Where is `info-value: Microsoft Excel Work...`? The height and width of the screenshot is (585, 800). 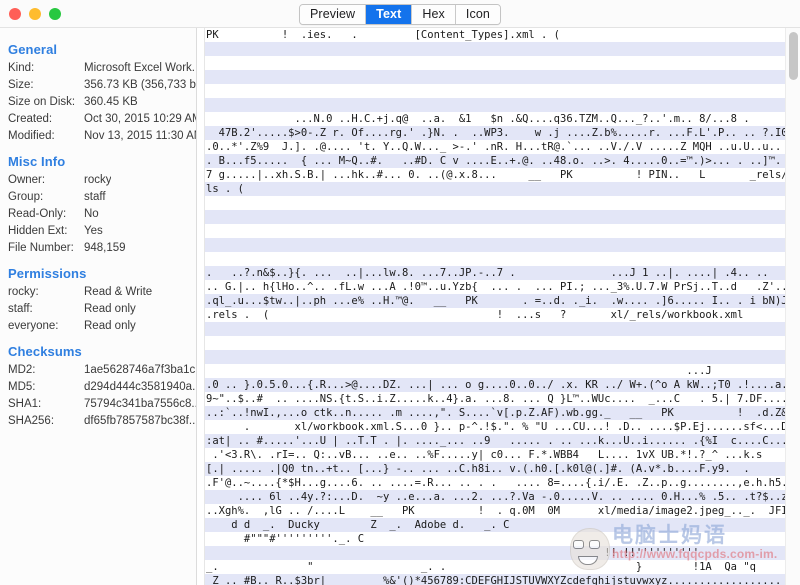 info-value: Microsoft Excel Work... is located at coordinates (140, 68).